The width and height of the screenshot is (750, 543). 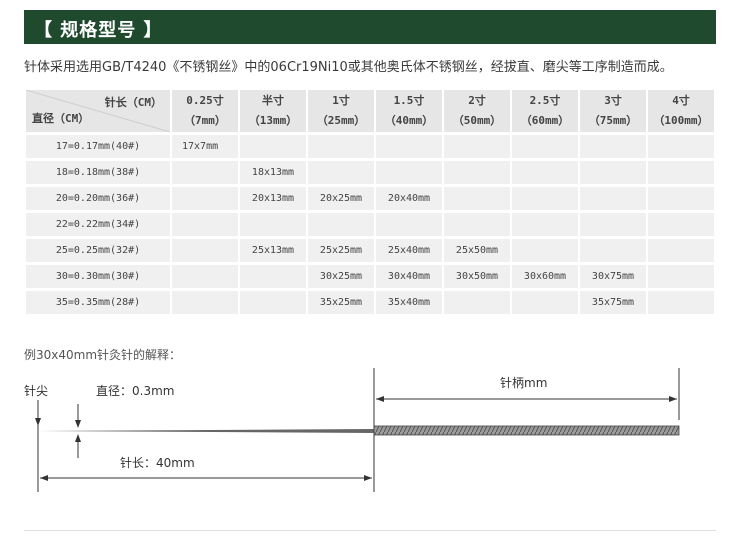 What do you see at coordinates (526, 430) in the screenshot?
I see `needle-handle` at bounding box center [526, 430].